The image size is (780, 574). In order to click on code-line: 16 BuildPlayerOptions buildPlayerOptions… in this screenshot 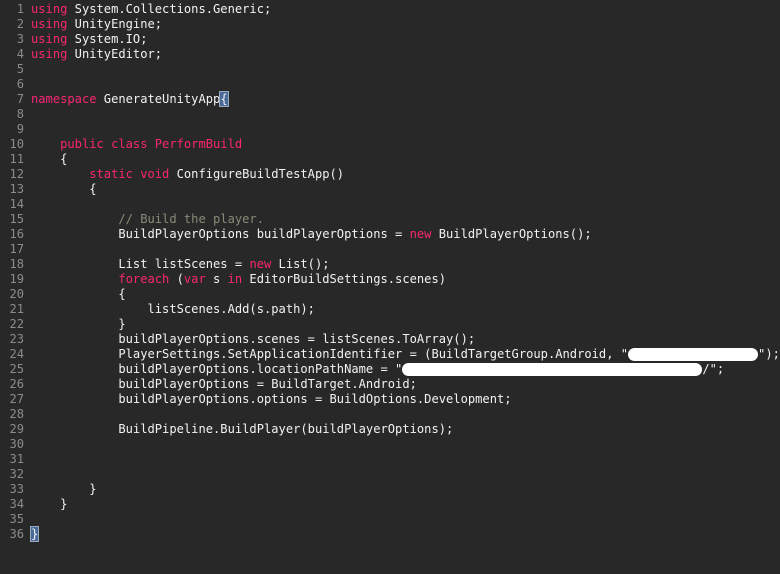, I will do `click(296, 234)`.